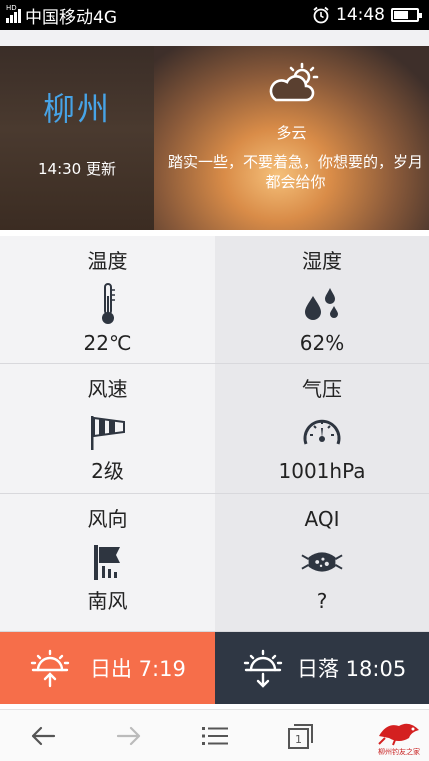 This screenshot has width=429, height=761. I want to click on sunrise-time: 日出 7:19, so click(138, 669).